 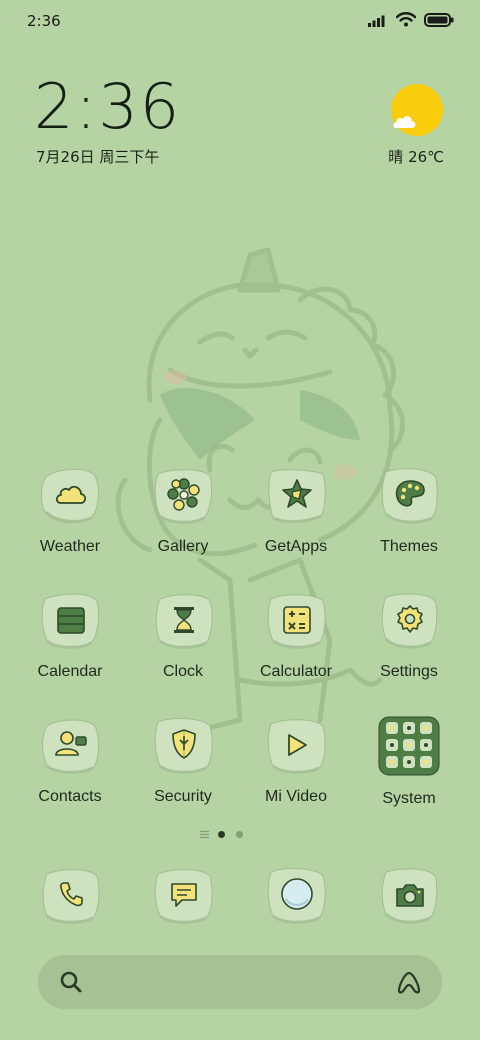 I want to click on status-time: 2:36, so click(x=44, y=21).